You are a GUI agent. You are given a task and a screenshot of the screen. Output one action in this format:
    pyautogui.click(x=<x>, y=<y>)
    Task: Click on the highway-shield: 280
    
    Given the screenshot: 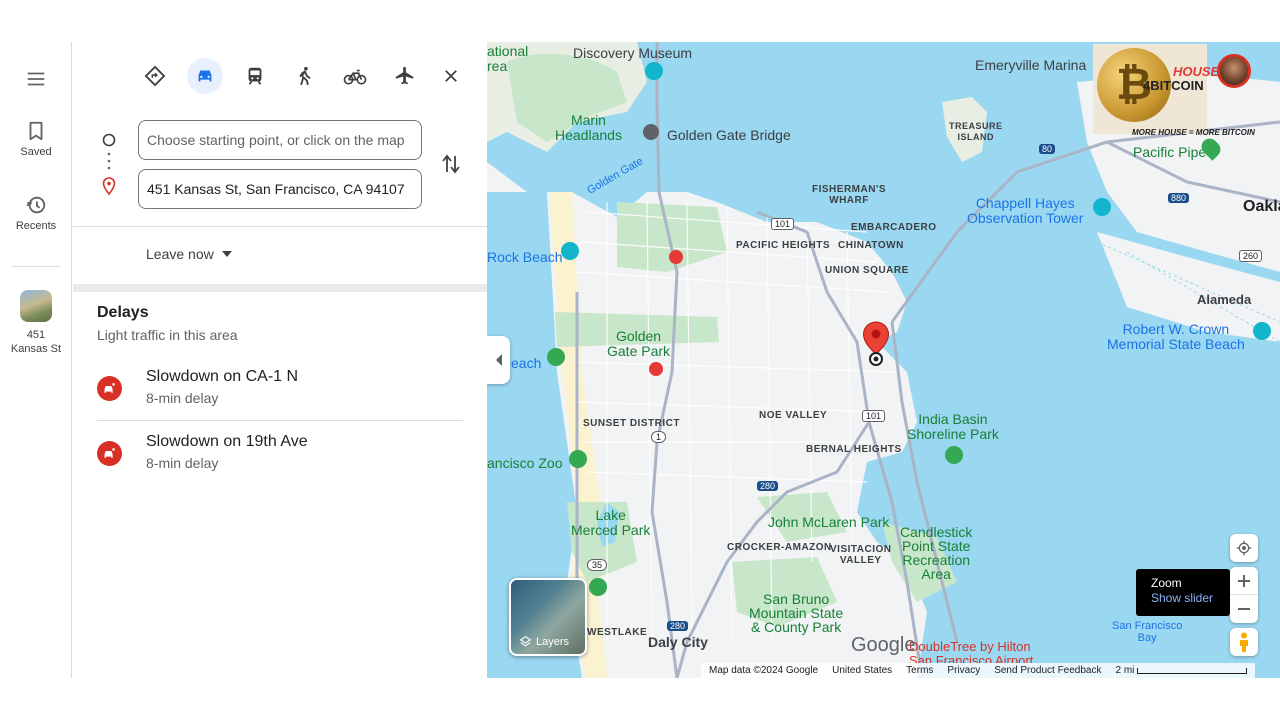 What is the action you would take?
    pyautogui.click(x=678, y=626)
    